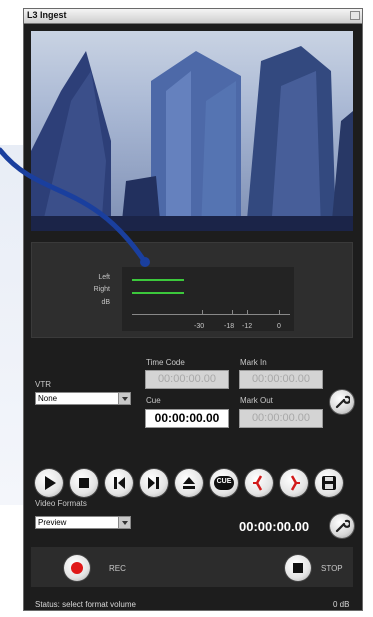  Describe the element at coordinates (281, 418) in the screenshot. I see `mark-out-field: 00:00:00.00` at that location.